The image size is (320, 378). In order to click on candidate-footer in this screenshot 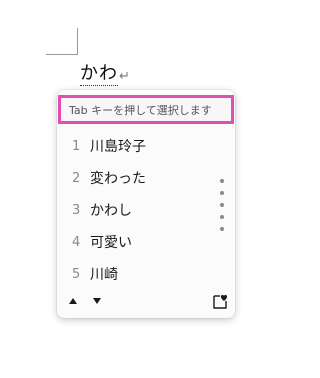, I will do `click(146, 302)`.